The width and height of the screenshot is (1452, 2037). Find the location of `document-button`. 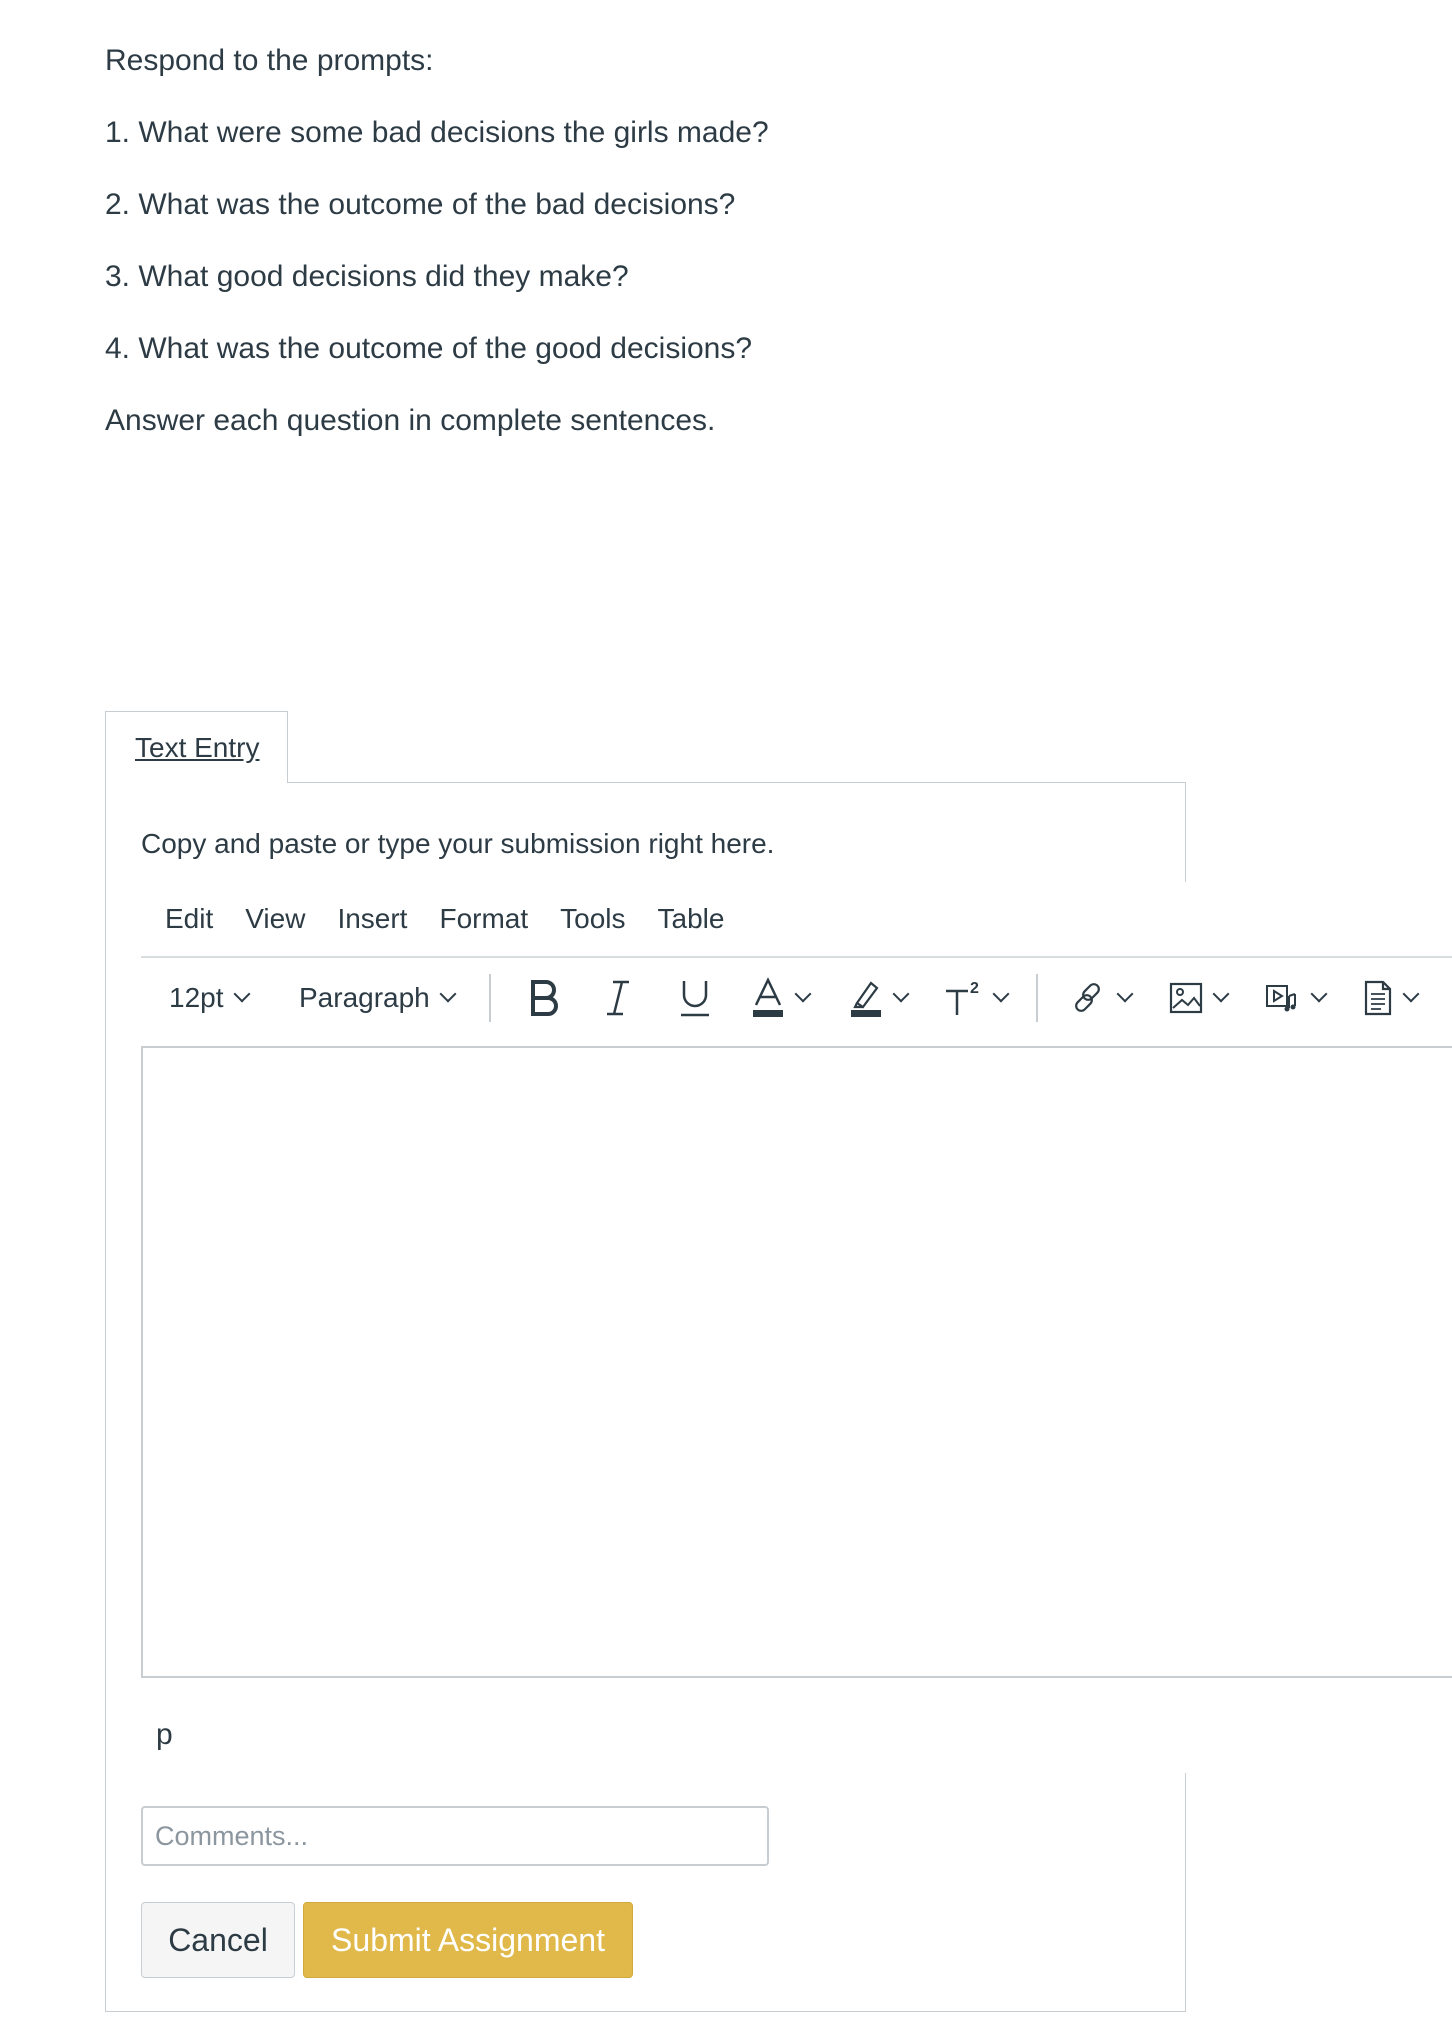

document-button is located at coordinates (1391, 998).